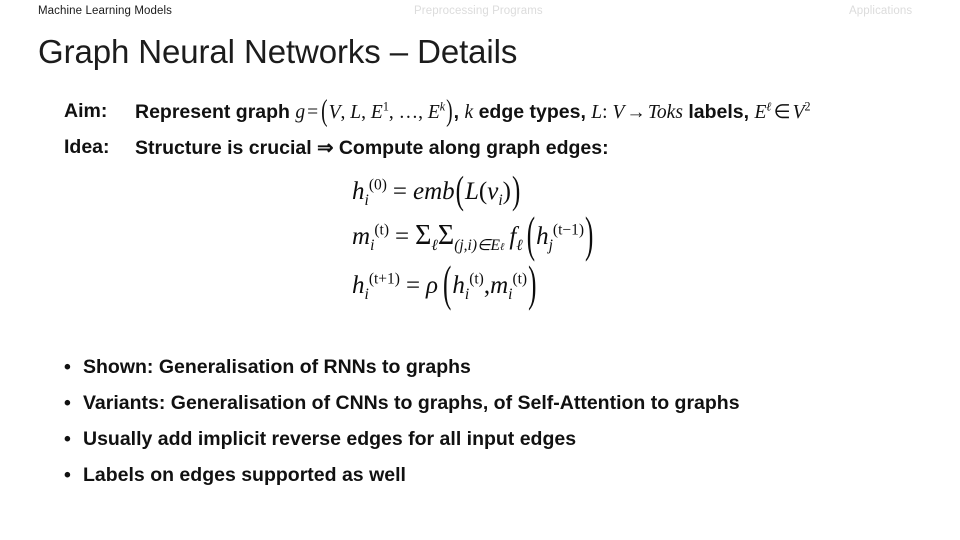 This screenshot has width=960, height=540. What do you see at coordinates (434, 191) in the screenshot?
I see `eq1-fn-emb: emb` at bounding box center [434, 191].